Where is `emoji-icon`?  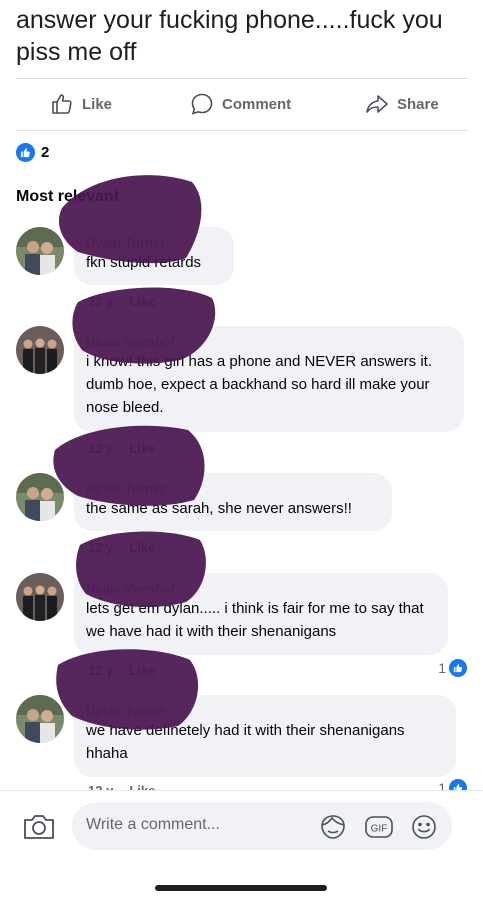 emoji-icon is located at coordinates (424, 830).